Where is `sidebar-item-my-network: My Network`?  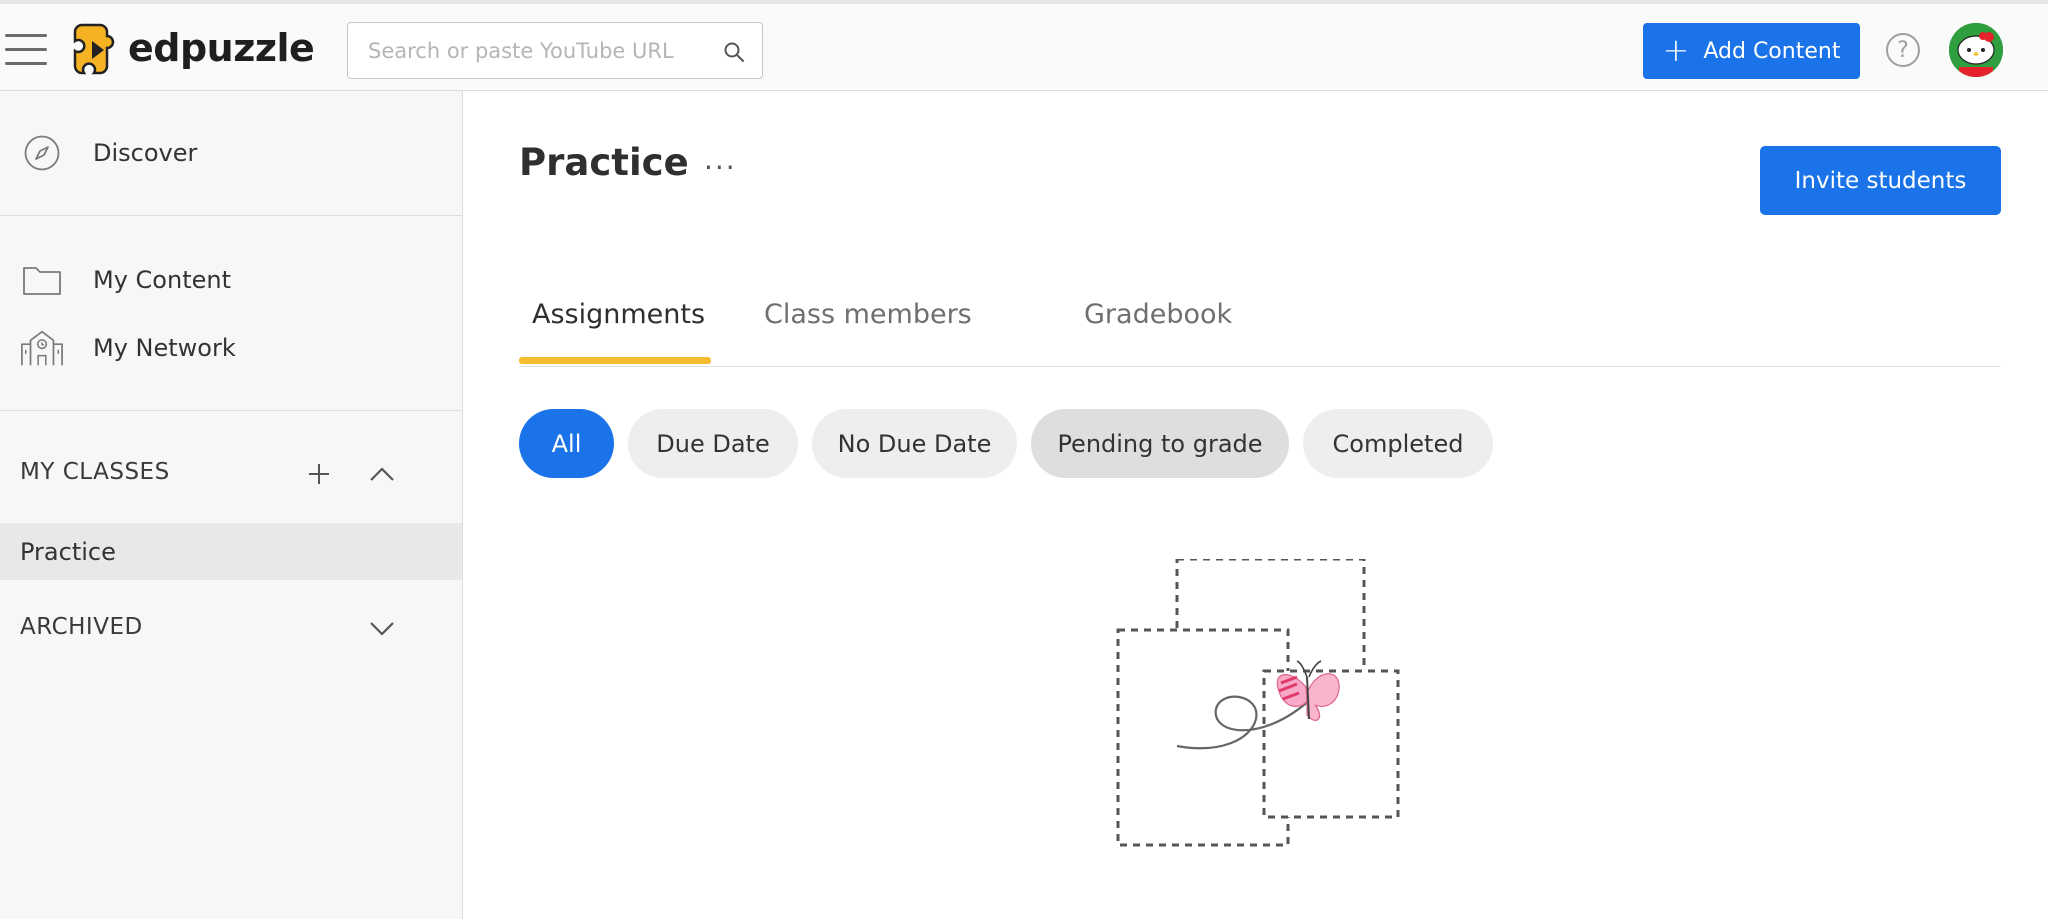 sidebar-item-my-network: My Network is located at coordinates (231, 348).